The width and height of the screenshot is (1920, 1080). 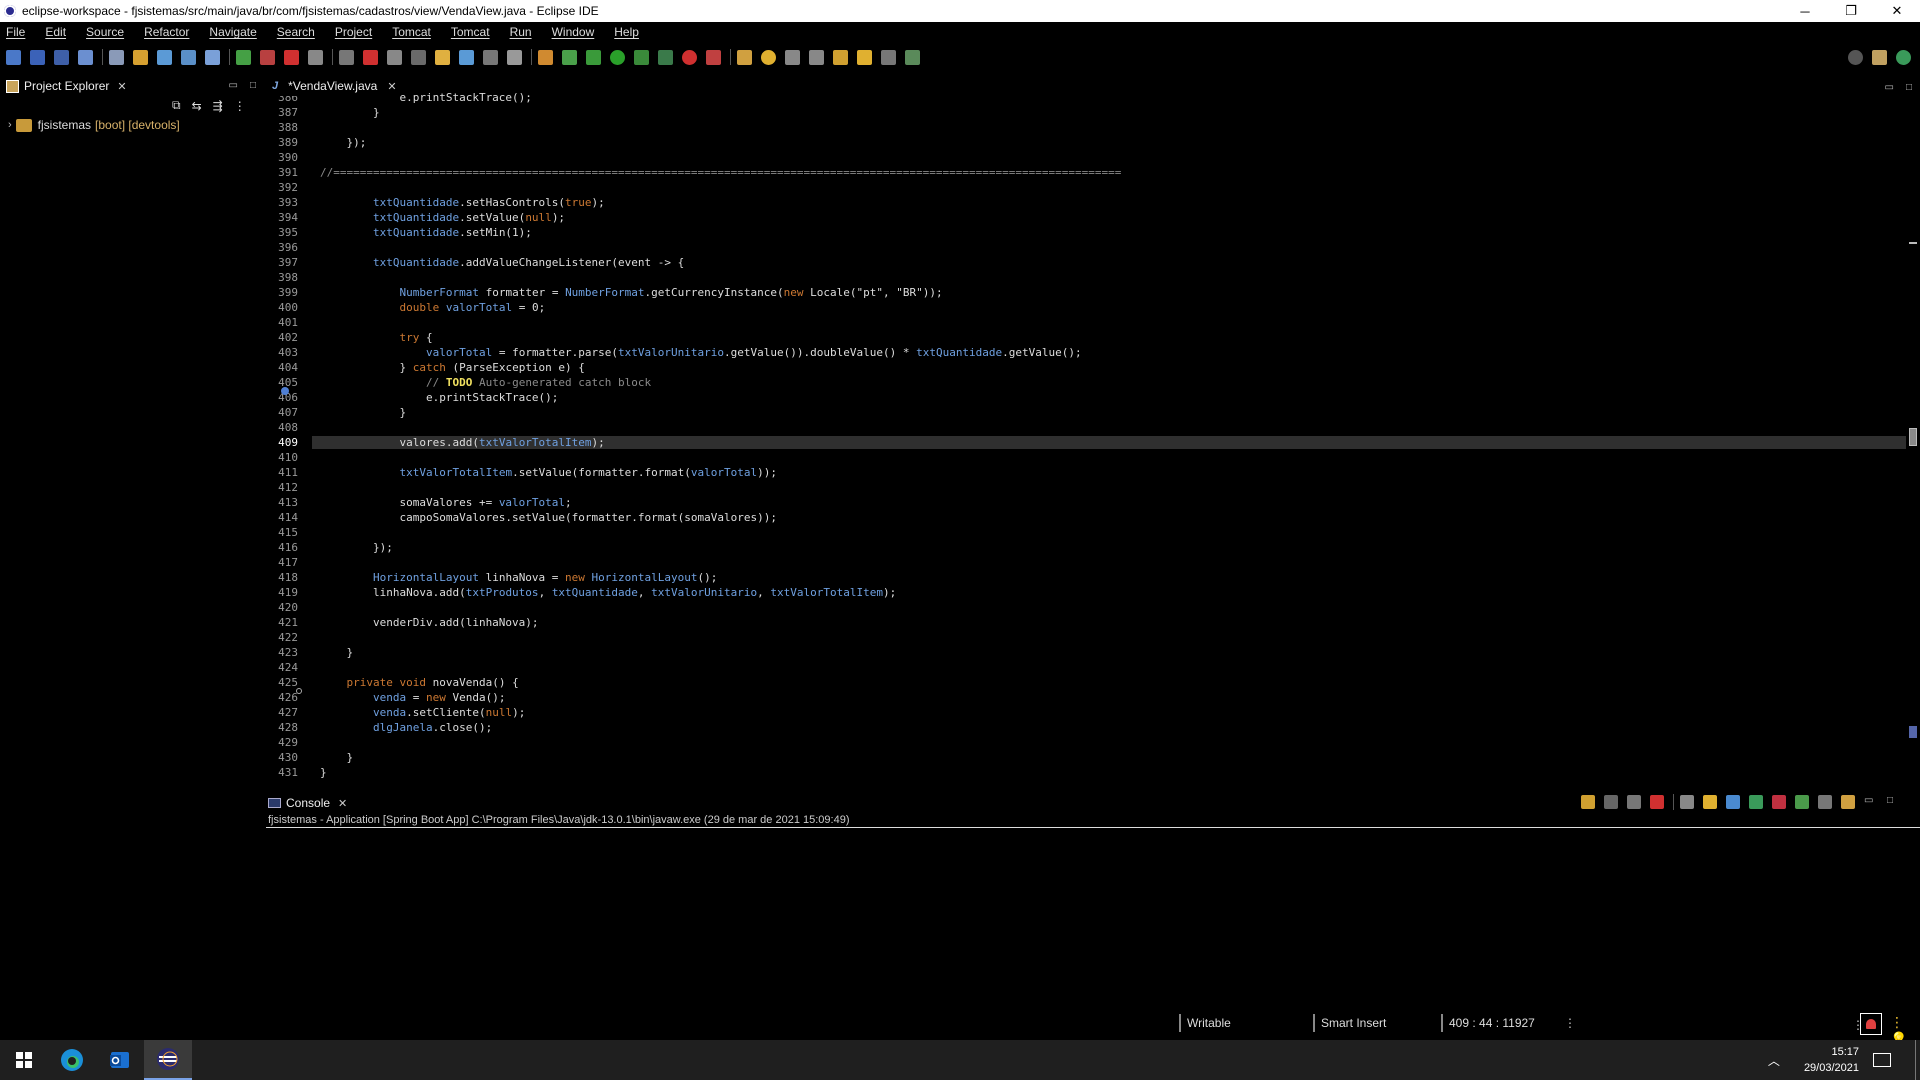 I want to click on code-text: // TODO Auto-generated catch block, so click(x=1109, y=382).